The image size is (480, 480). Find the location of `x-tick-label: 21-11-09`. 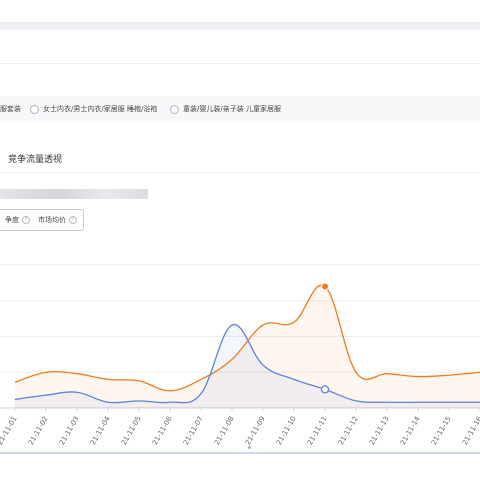

x-tick-label: 21-11-09 is located at coordinates (255, 431).